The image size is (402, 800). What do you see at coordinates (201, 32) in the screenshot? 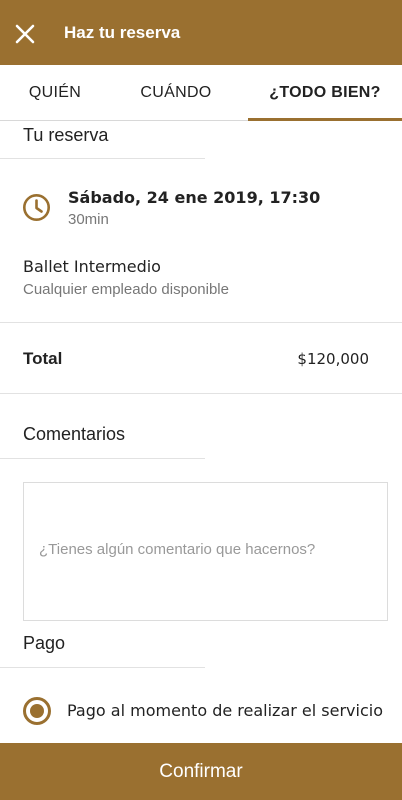
I see `app-bar: Haz tu reserva` at bounding box center [201, 32].